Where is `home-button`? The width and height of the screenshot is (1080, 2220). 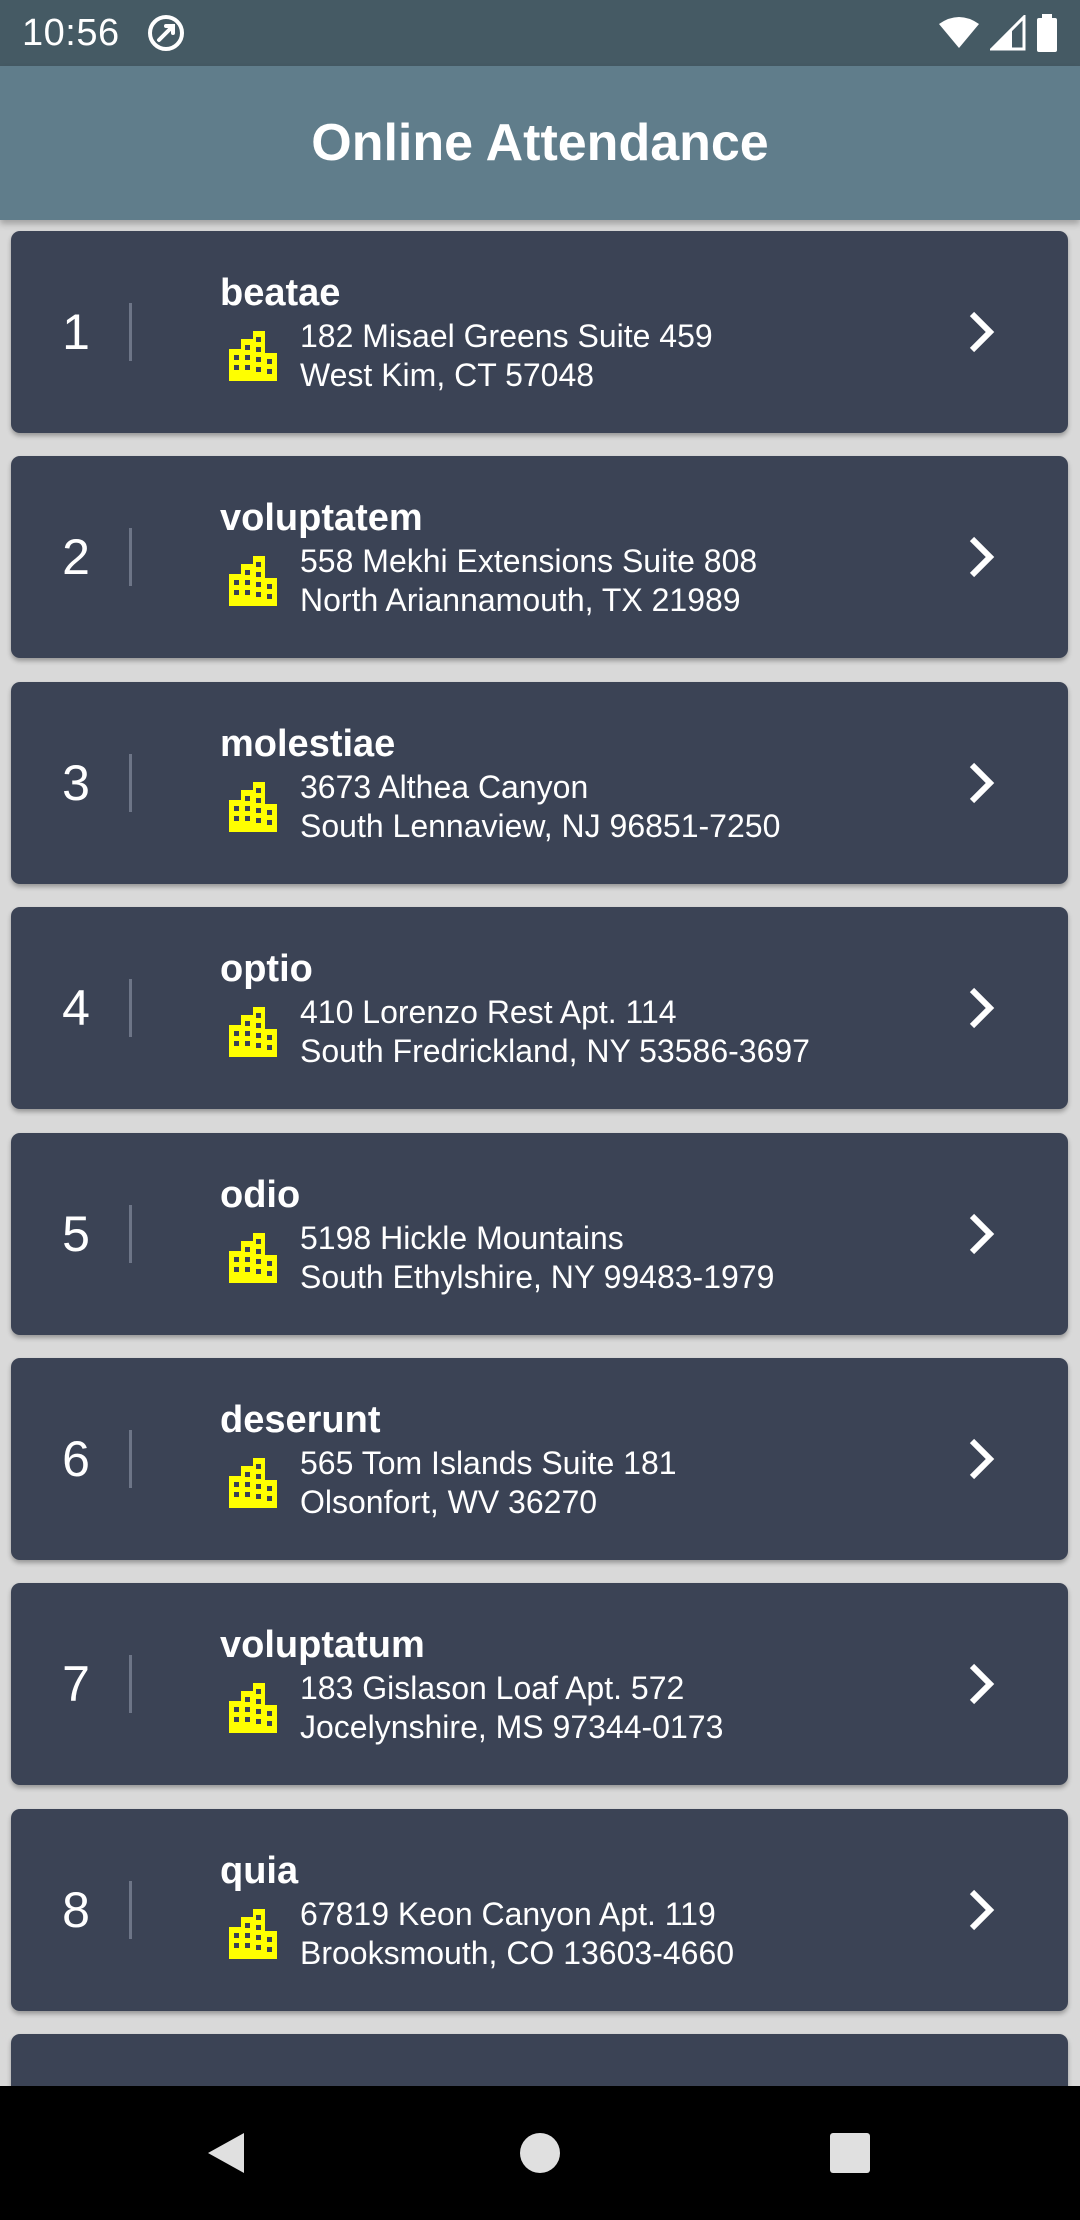 home-button is located at coordinates (540, 2153).